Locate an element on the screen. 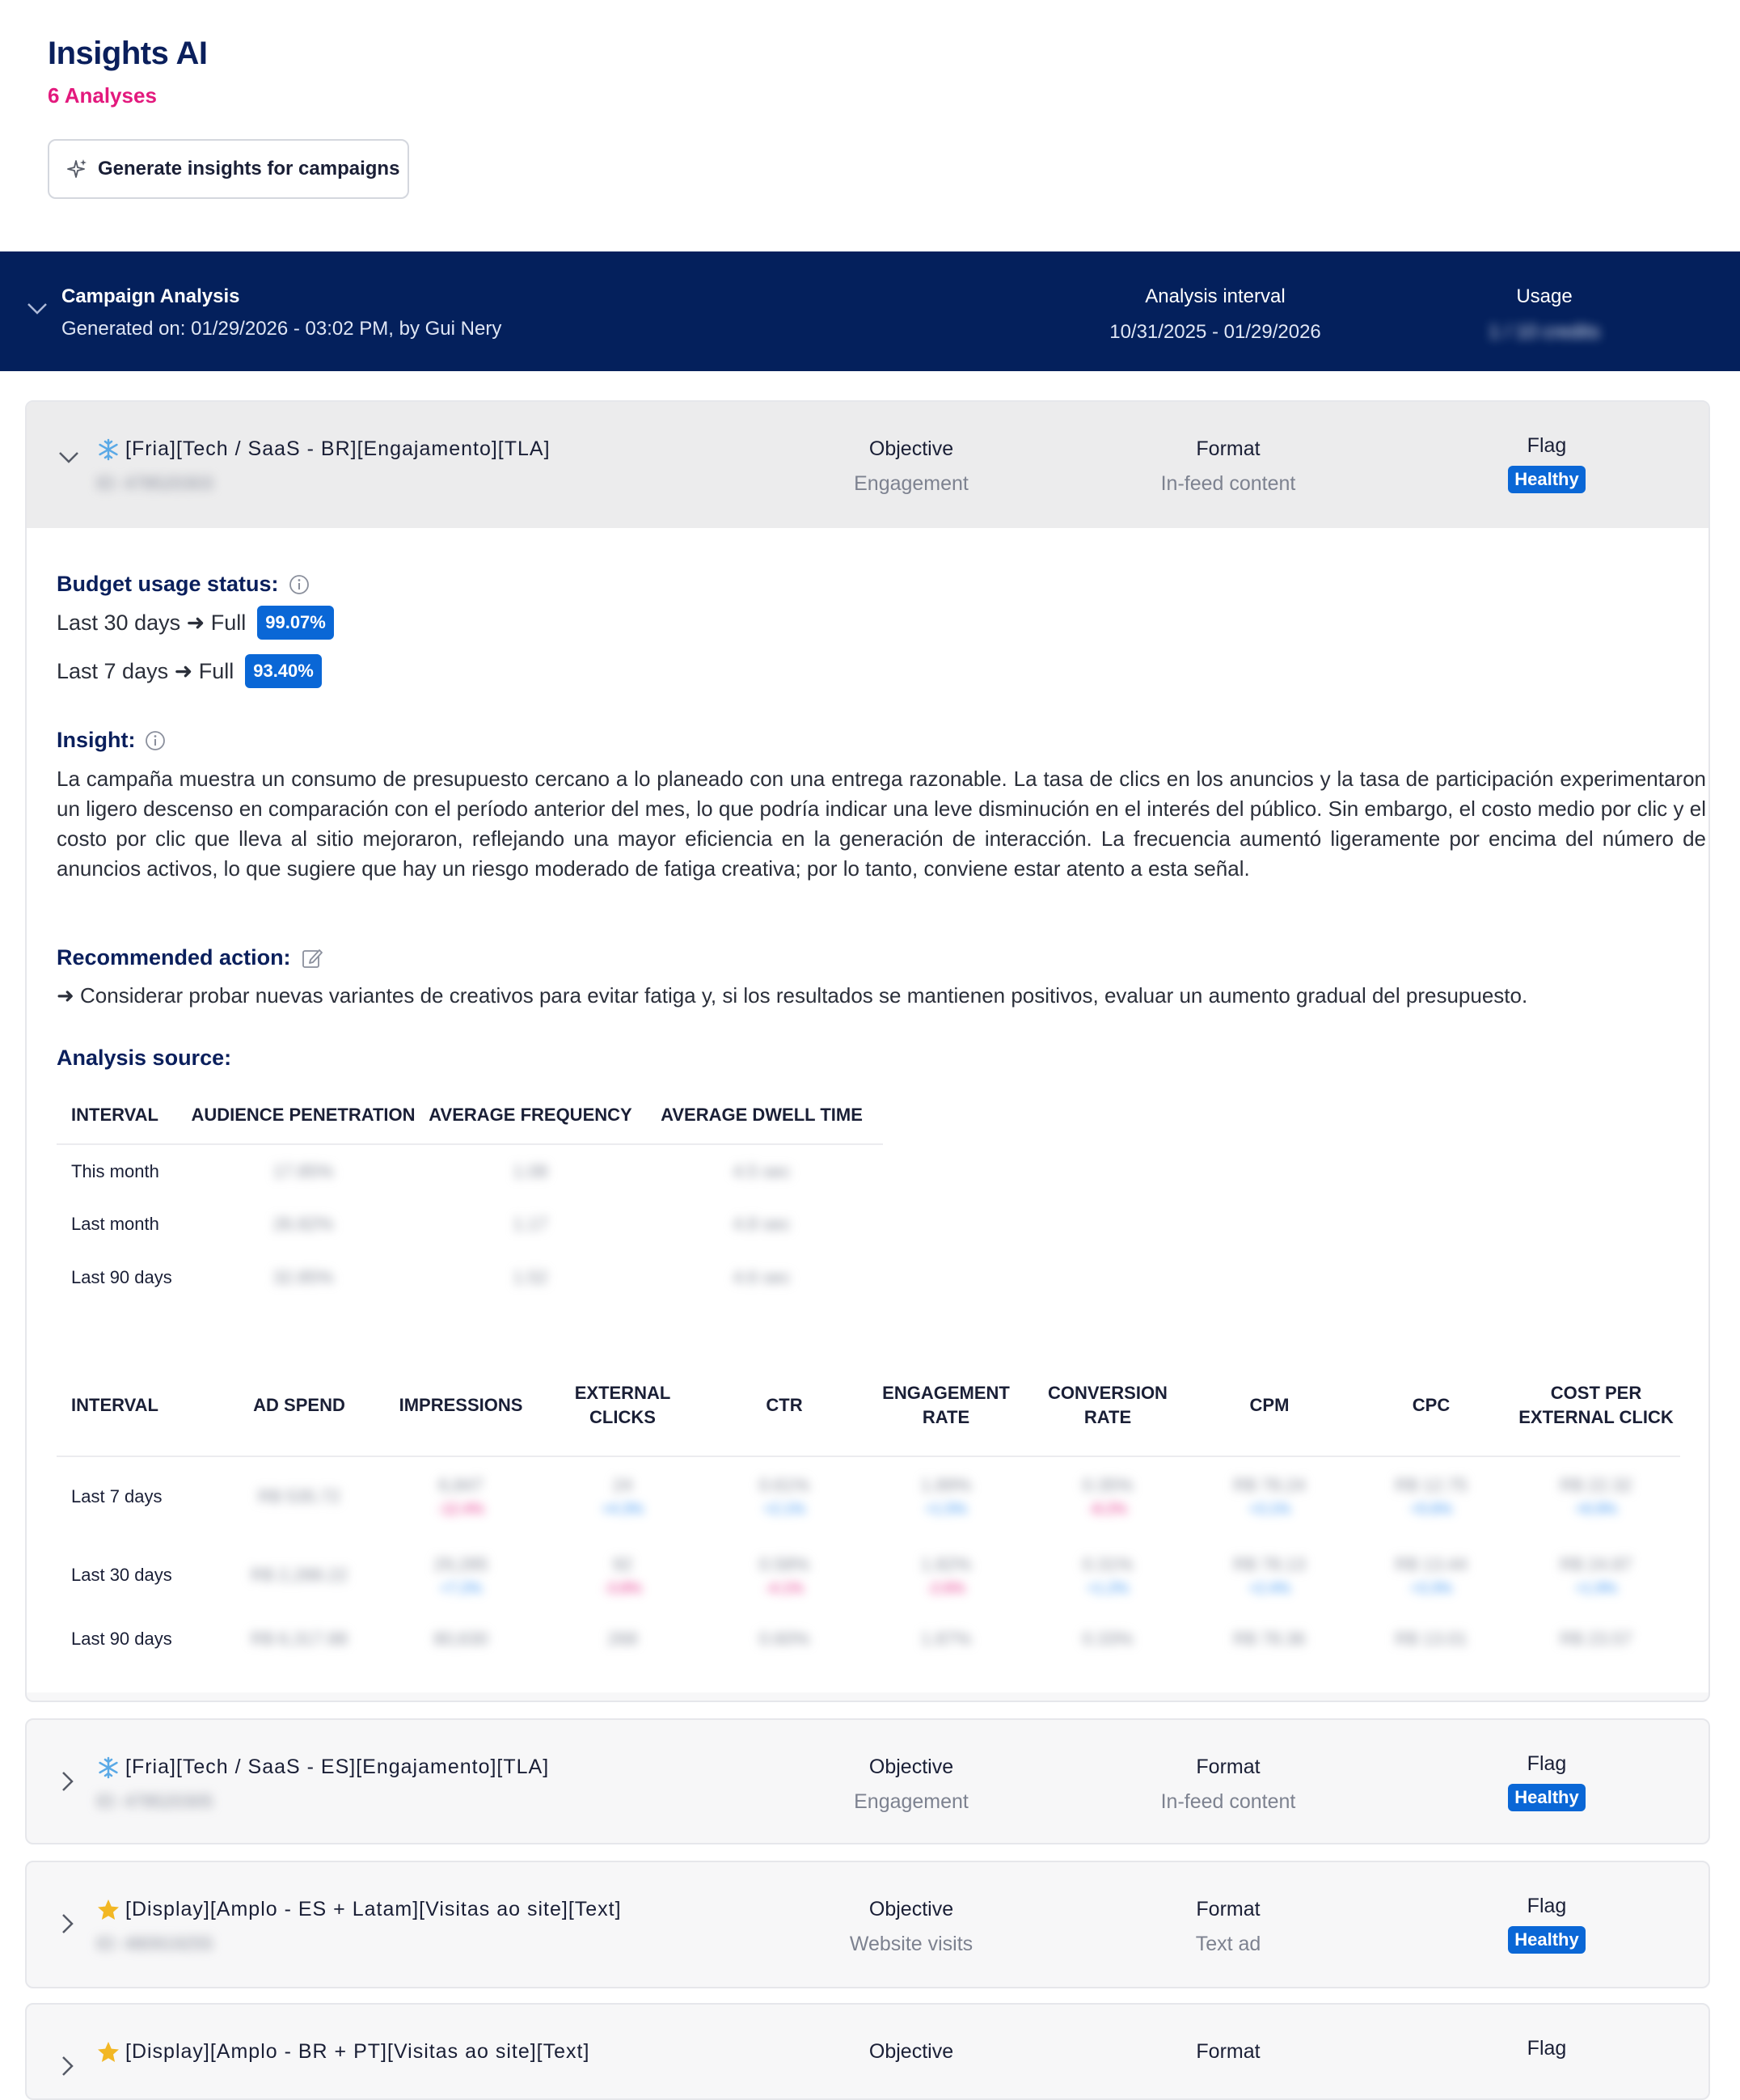 The width and height of the screenshot is (1740, 2100). metric-cell: 268 is located at coordinates (622, 1639).